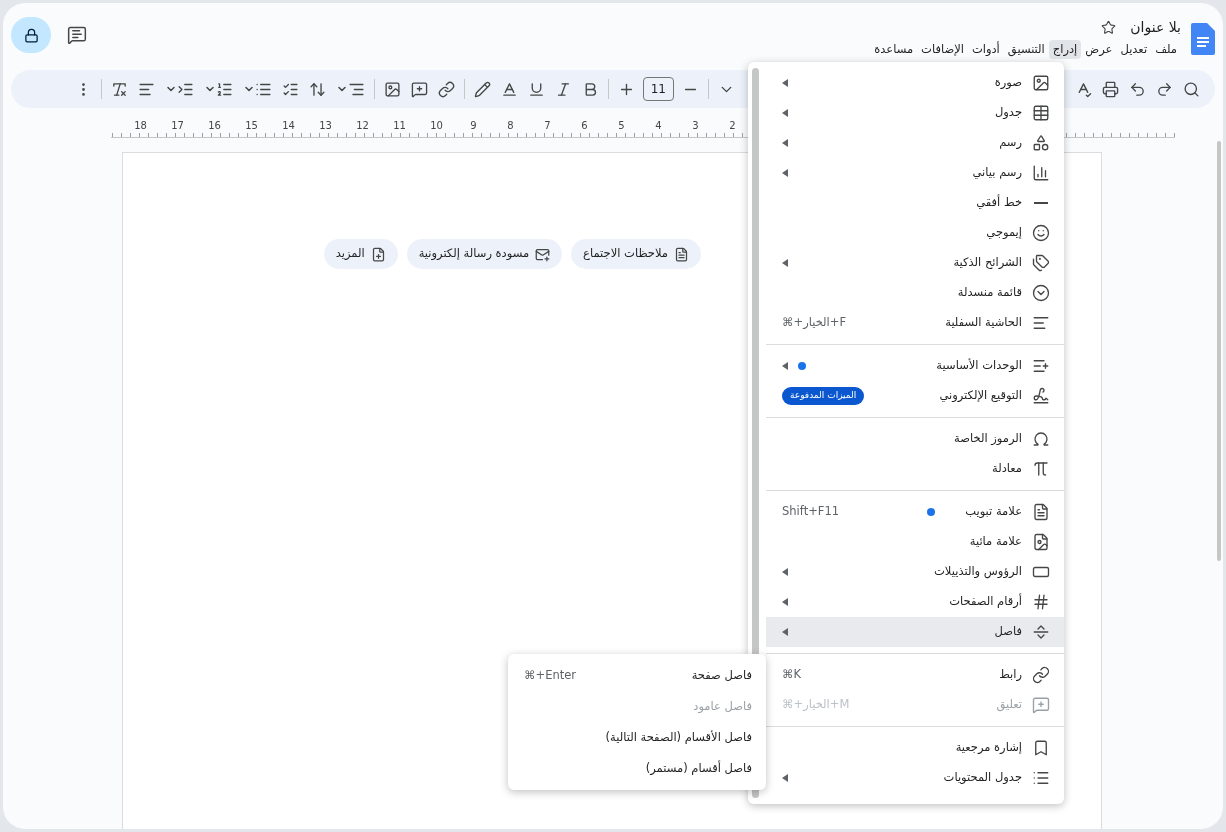 This screenshot has width=1226, height=832. I want to click on shortcut-text: ⌘+الخيار+F, so click(814, 323).